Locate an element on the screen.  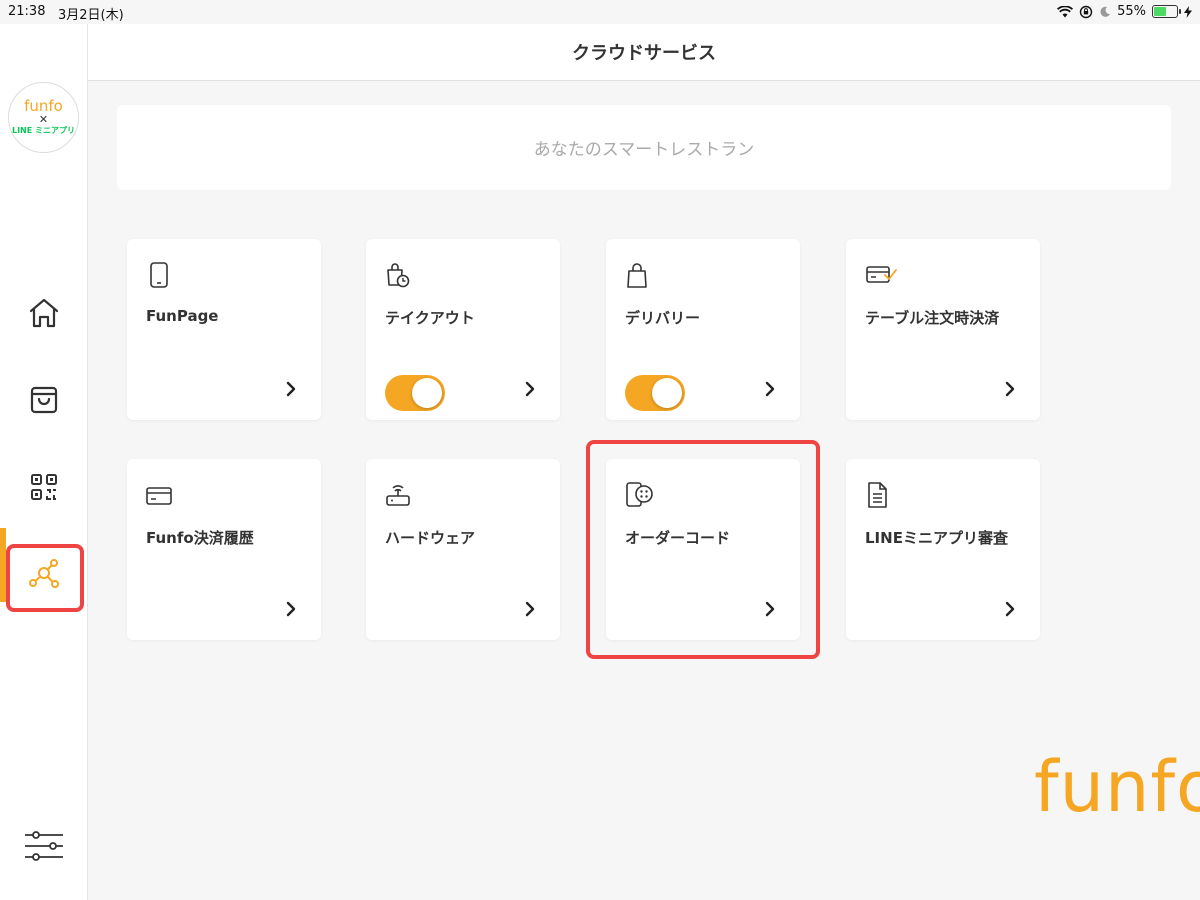
sidebar-item-orders is located at coordinates (44, 400).